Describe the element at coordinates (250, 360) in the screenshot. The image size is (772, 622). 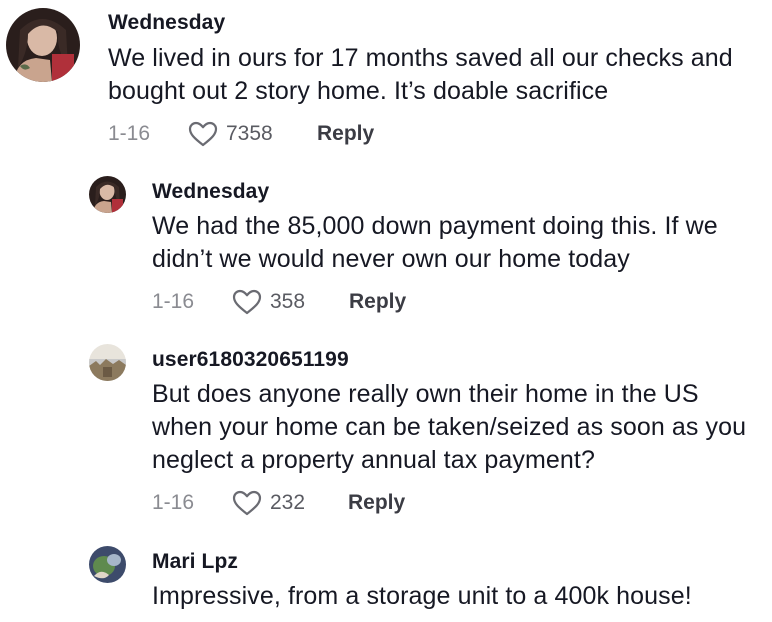
I see `comment-username: user6180320651199` at that location.